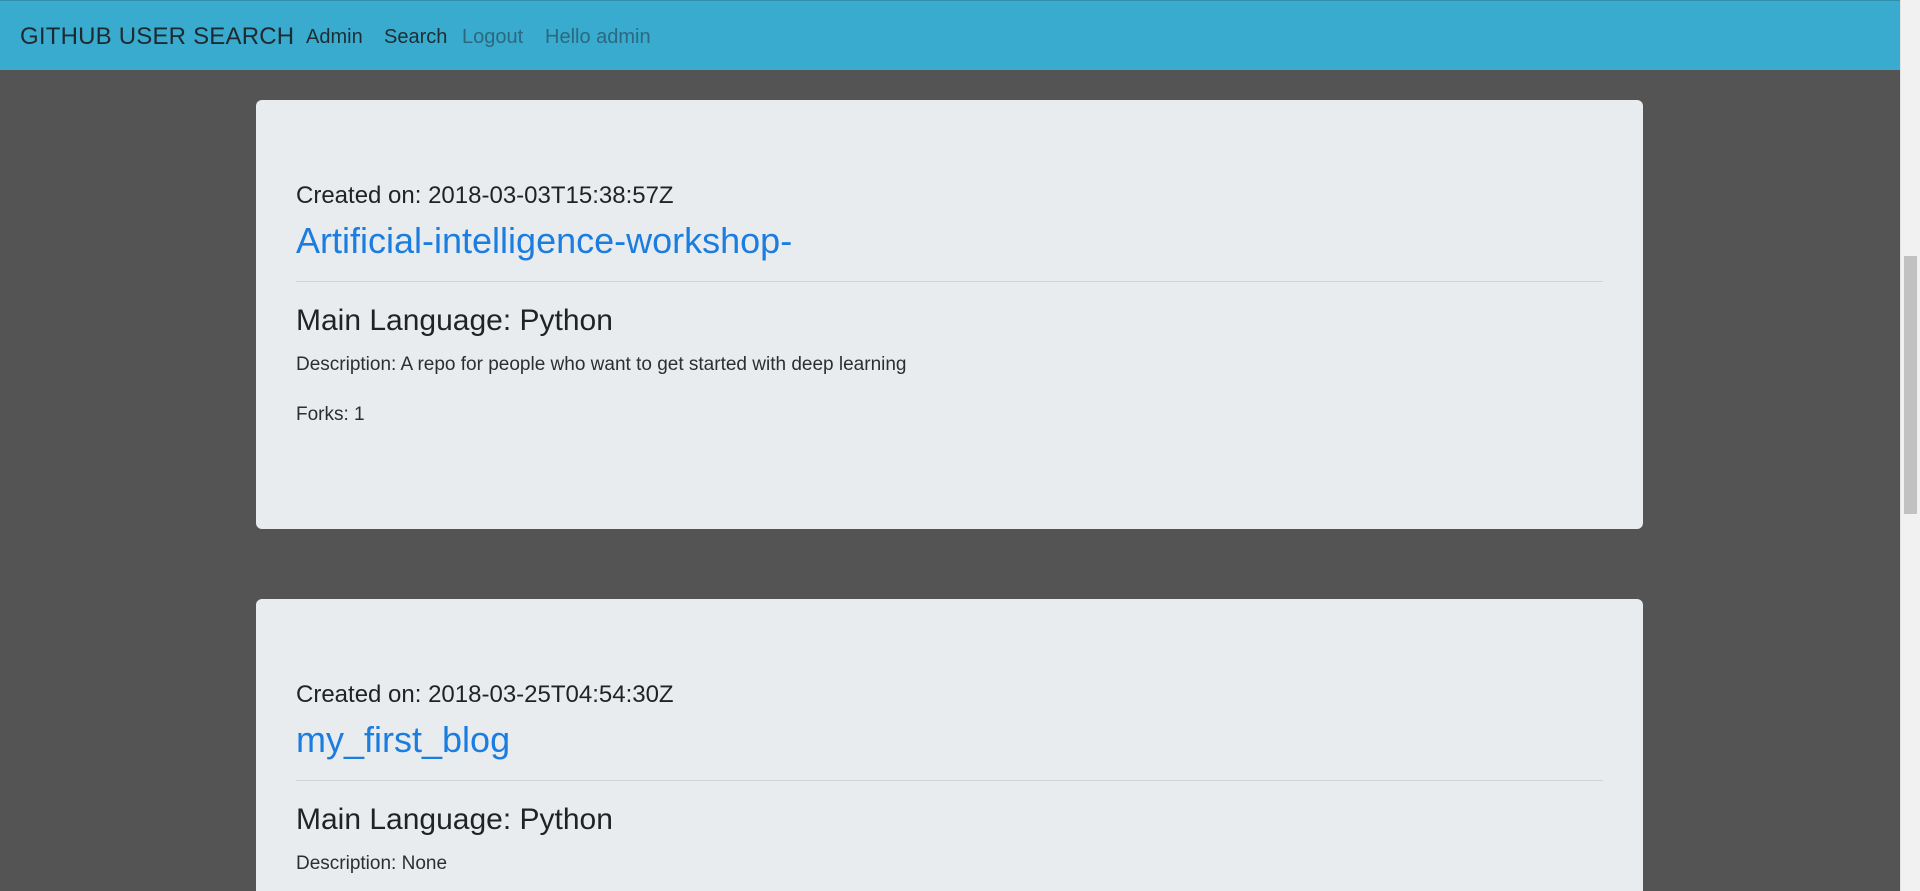  What do you see at coordinates (157, 37) in the screenshot?
I see `brand-logo-link: GITHUB USER SEARCH` at bounding box center [157, 37].